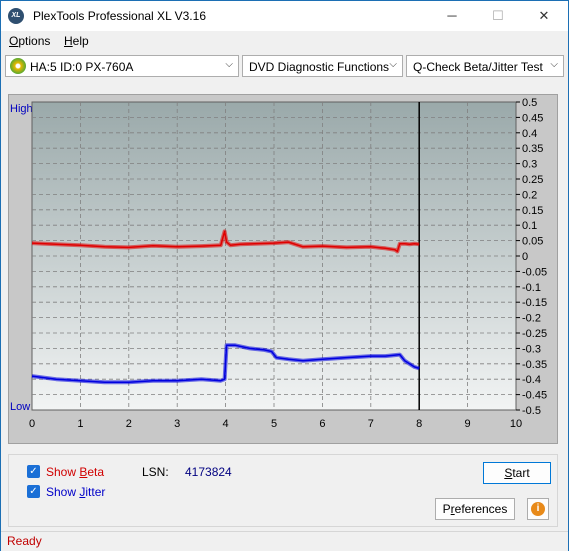 The image size is (569, 551). I want to click on x-tick-label: 3, so click(177, 424).